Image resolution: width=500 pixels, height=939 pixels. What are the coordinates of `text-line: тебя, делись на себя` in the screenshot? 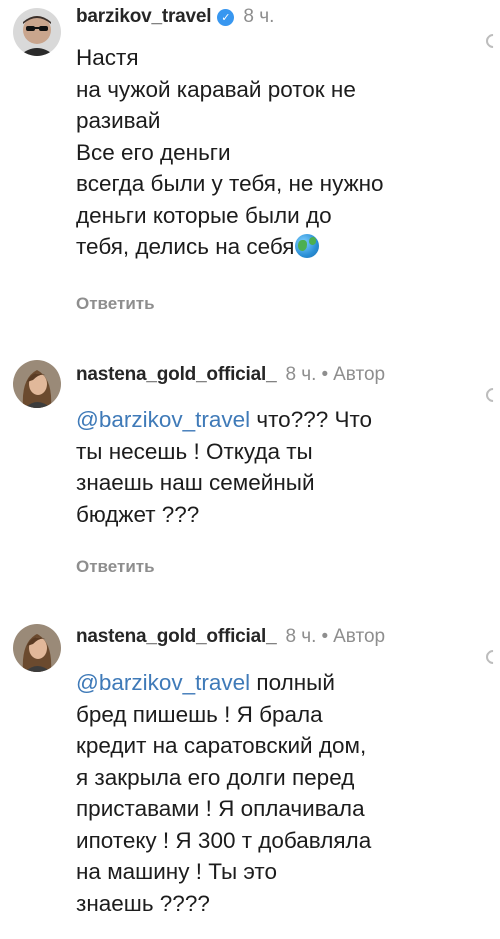 It's located at (185, 246).